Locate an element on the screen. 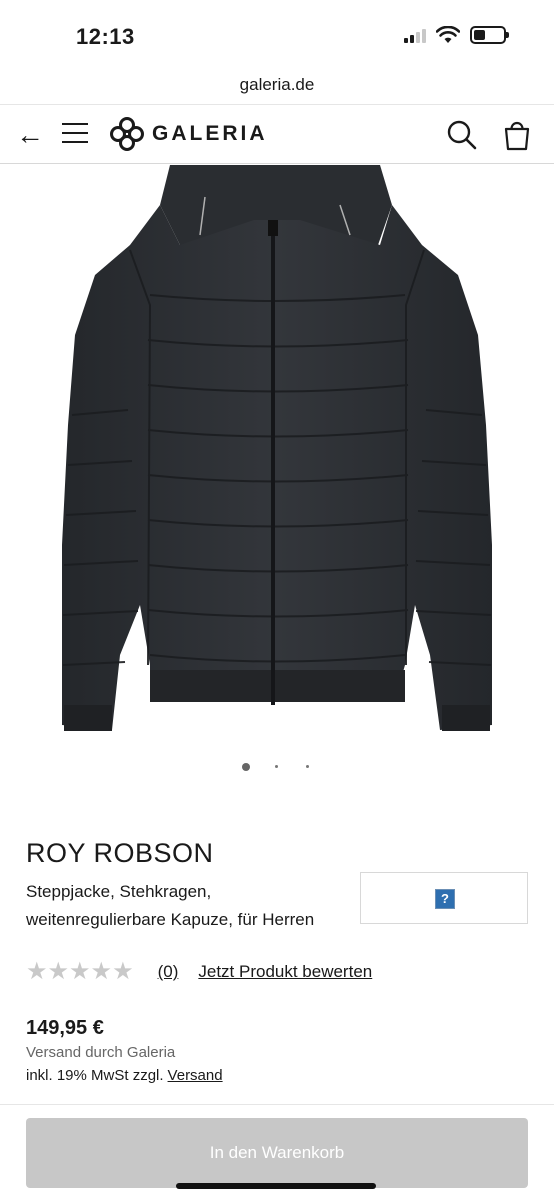 The image size is (554, 1200). search-icon is located at coordinates (462, 135).